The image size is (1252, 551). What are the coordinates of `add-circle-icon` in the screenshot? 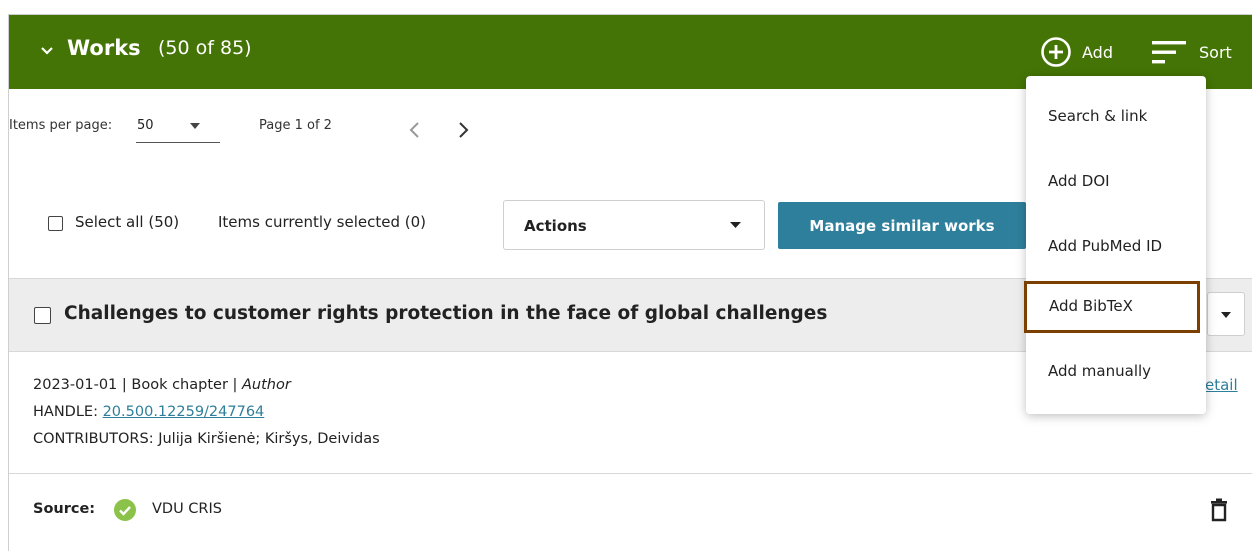 It's located at (1056, 52).